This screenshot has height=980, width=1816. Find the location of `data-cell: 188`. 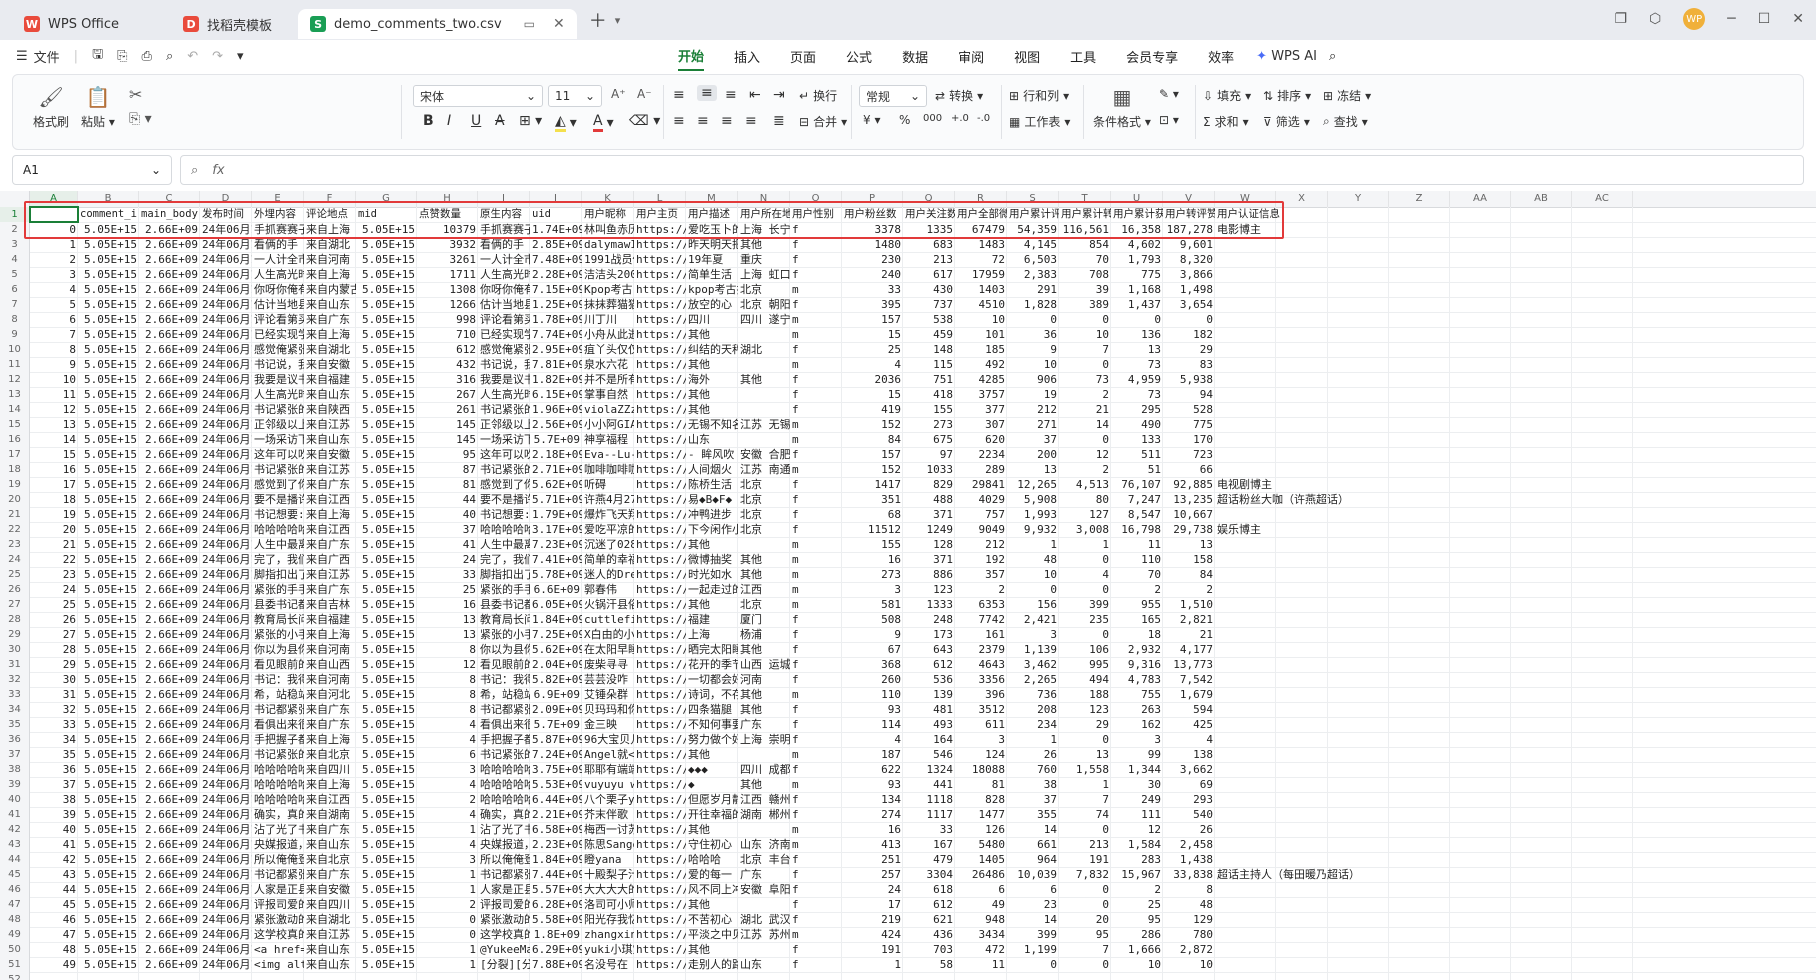

data-cell: 188 is located at coordinates (1085, 694).